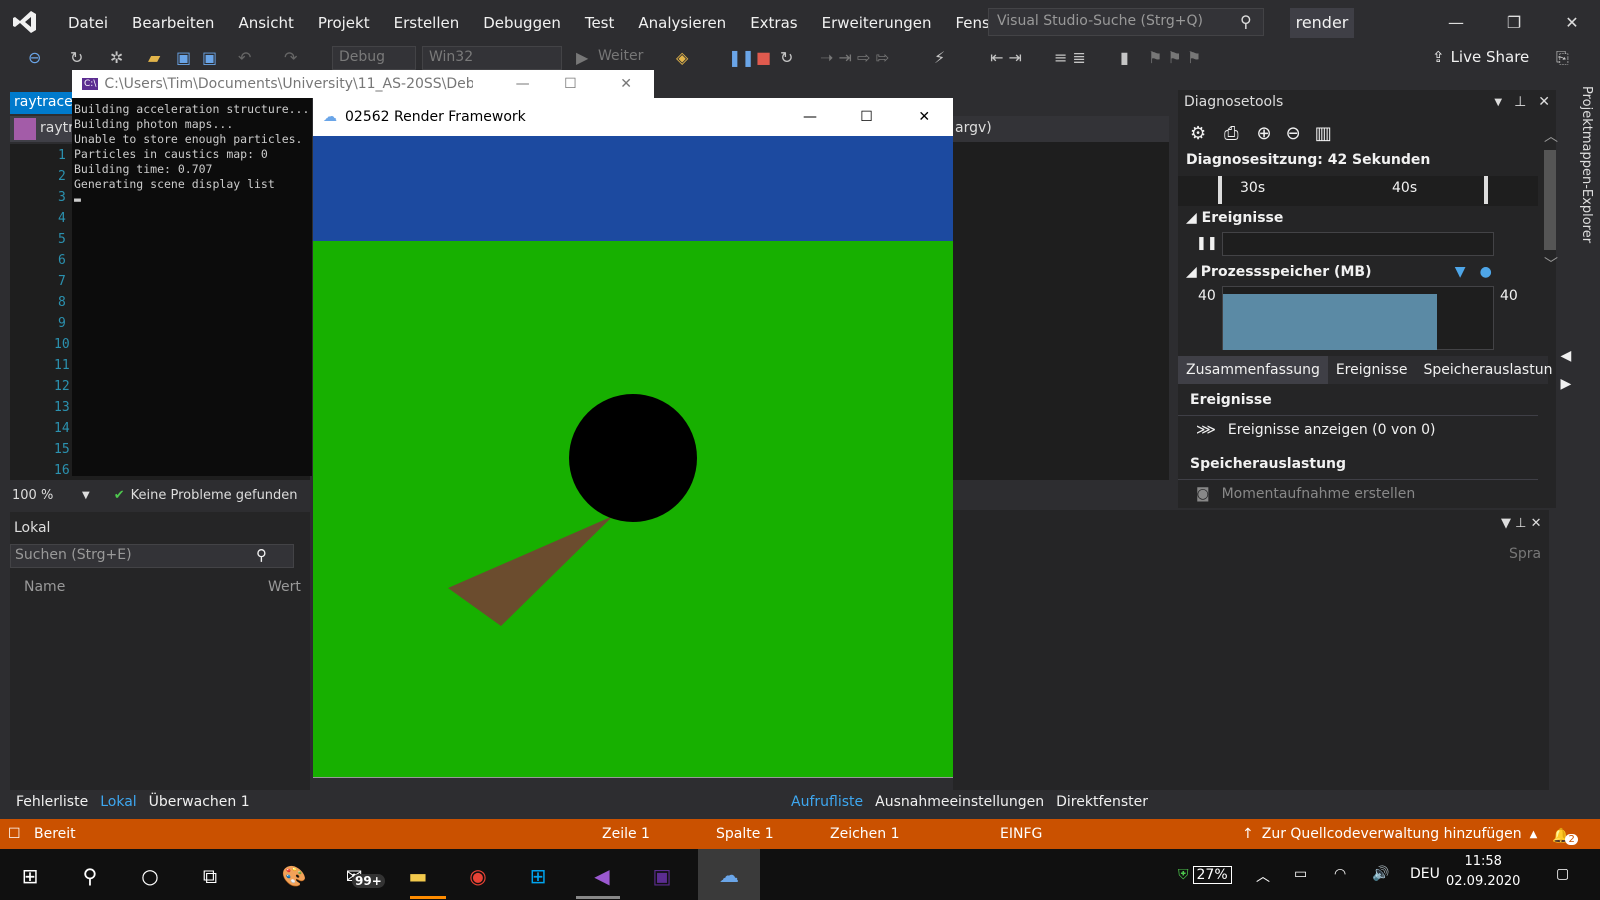 The width and height of the screenshot is (1600, 900). I want to click on zoom-select: 100 %, so click(47, 495).